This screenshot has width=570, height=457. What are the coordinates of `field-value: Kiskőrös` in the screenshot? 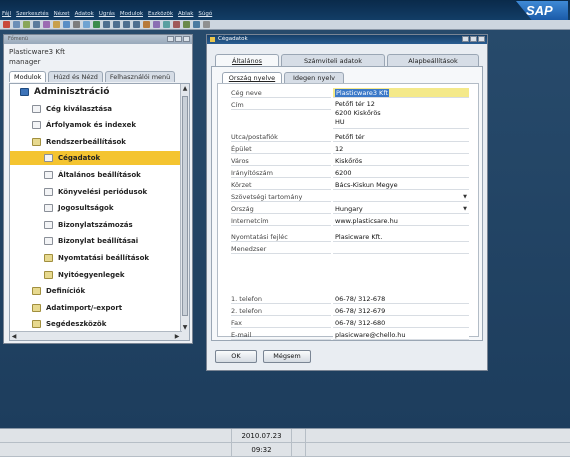 It's located at (401, 161).